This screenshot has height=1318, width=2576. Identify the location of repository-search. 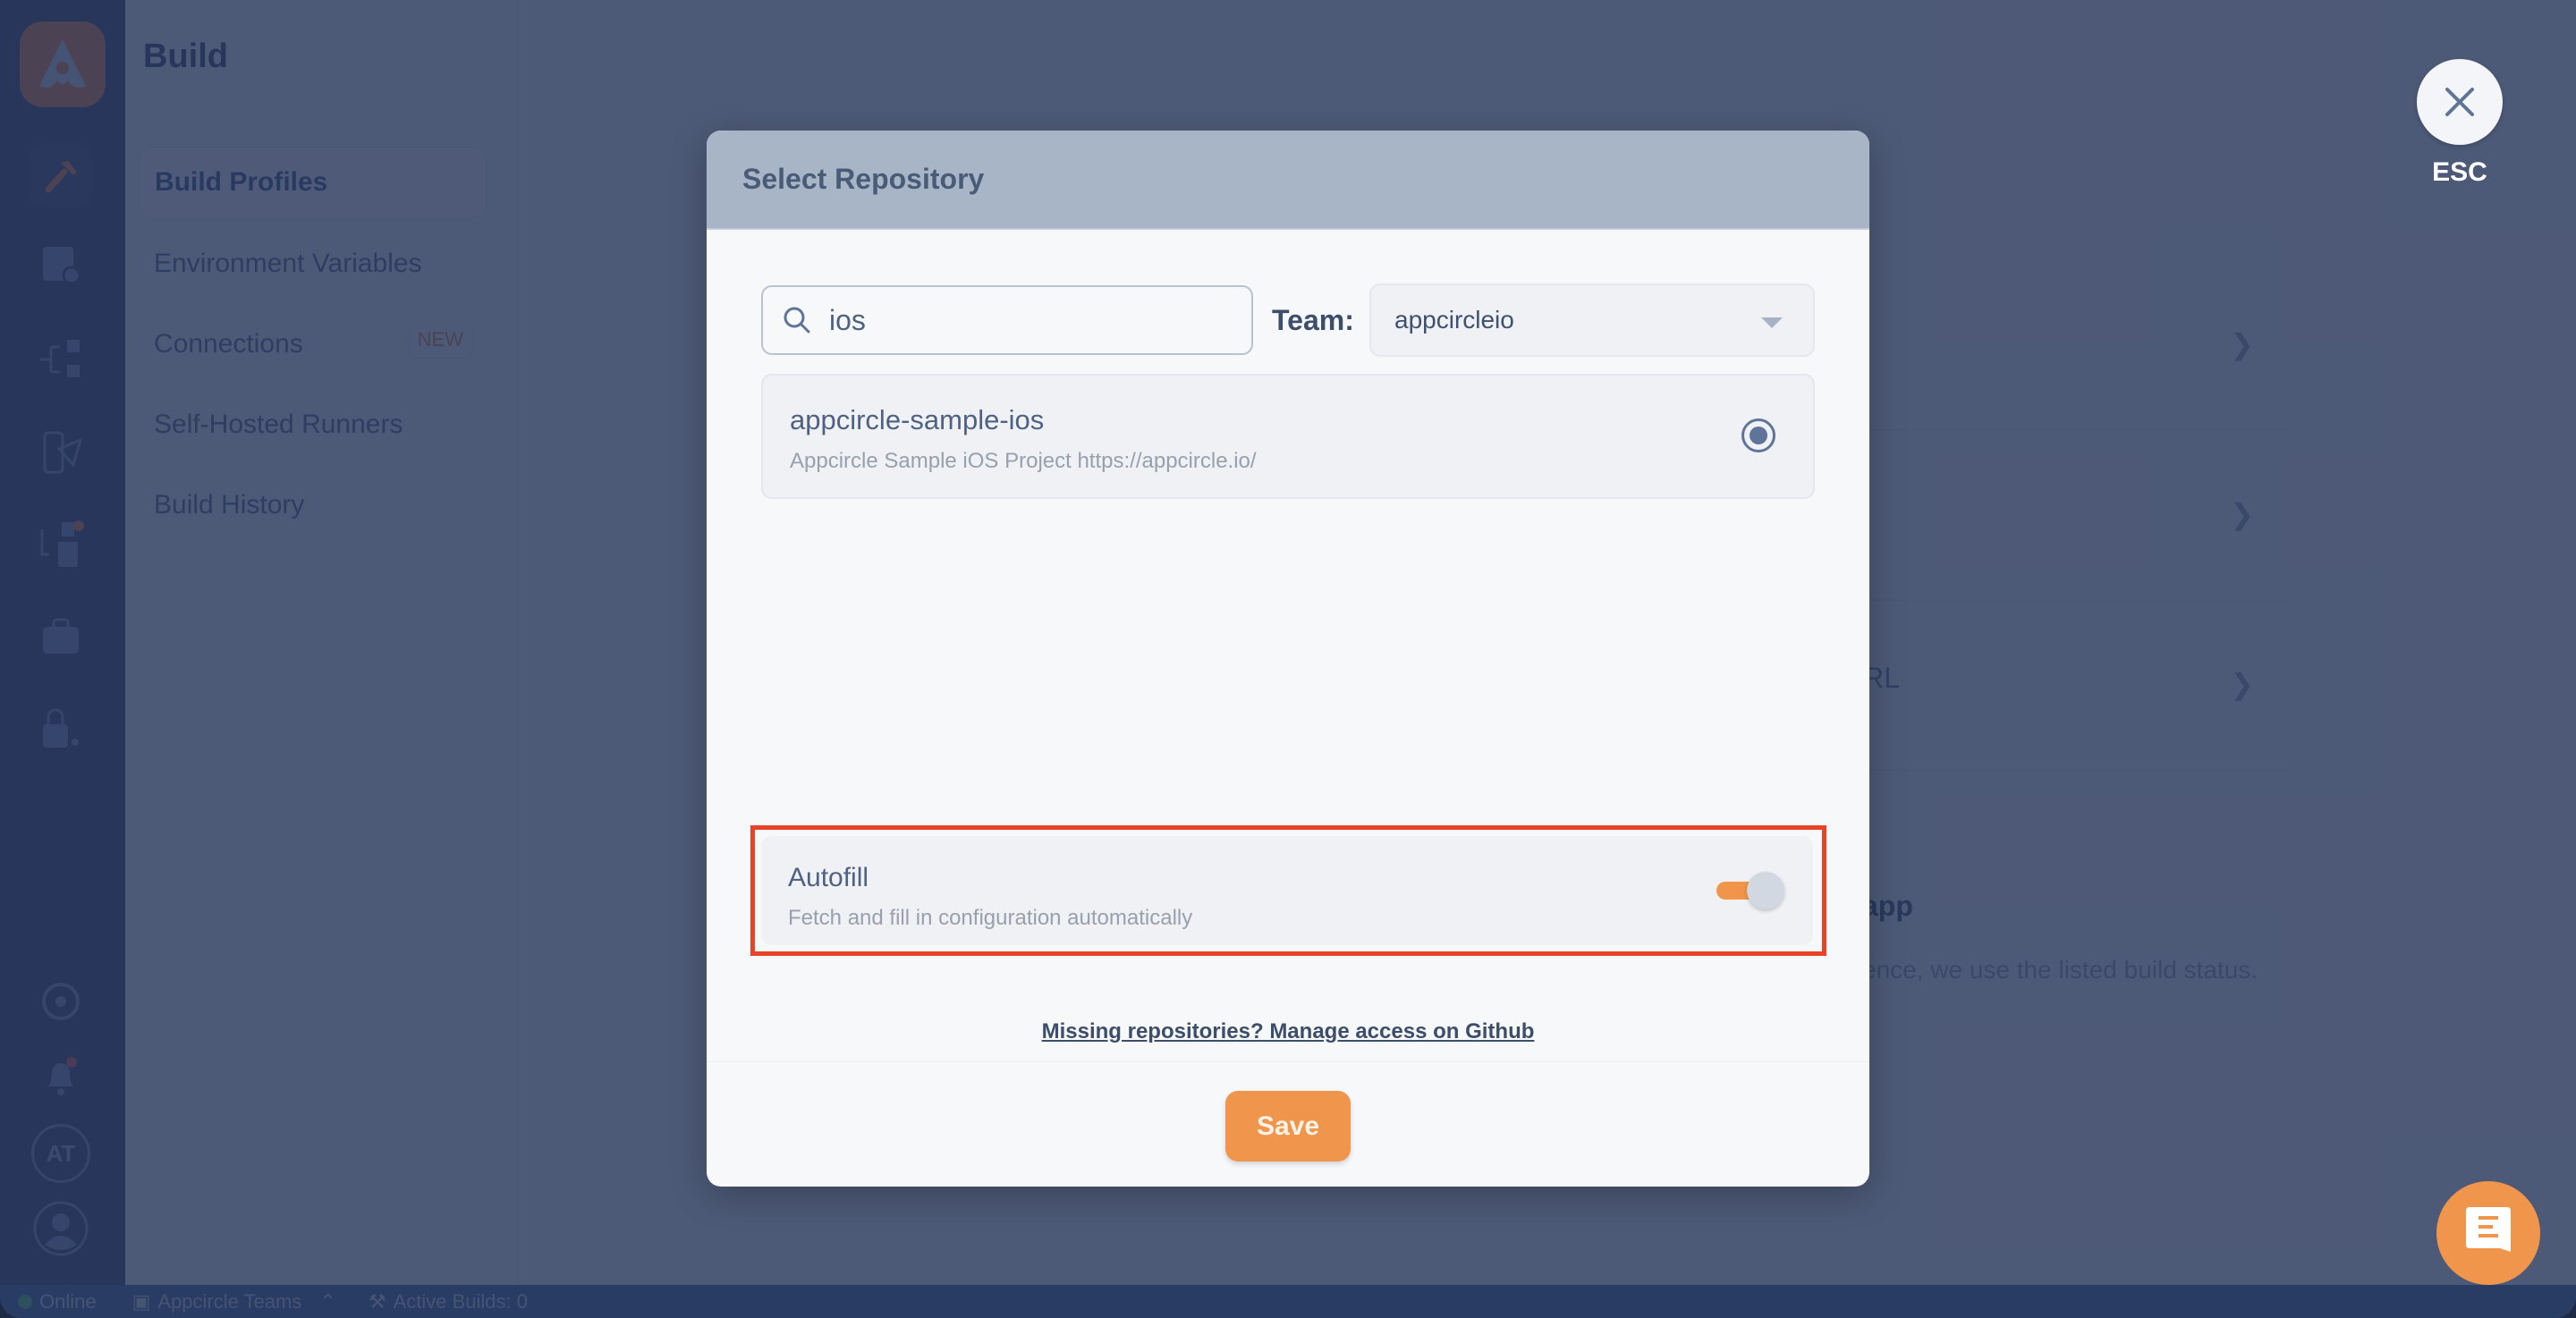
(1007, 320).